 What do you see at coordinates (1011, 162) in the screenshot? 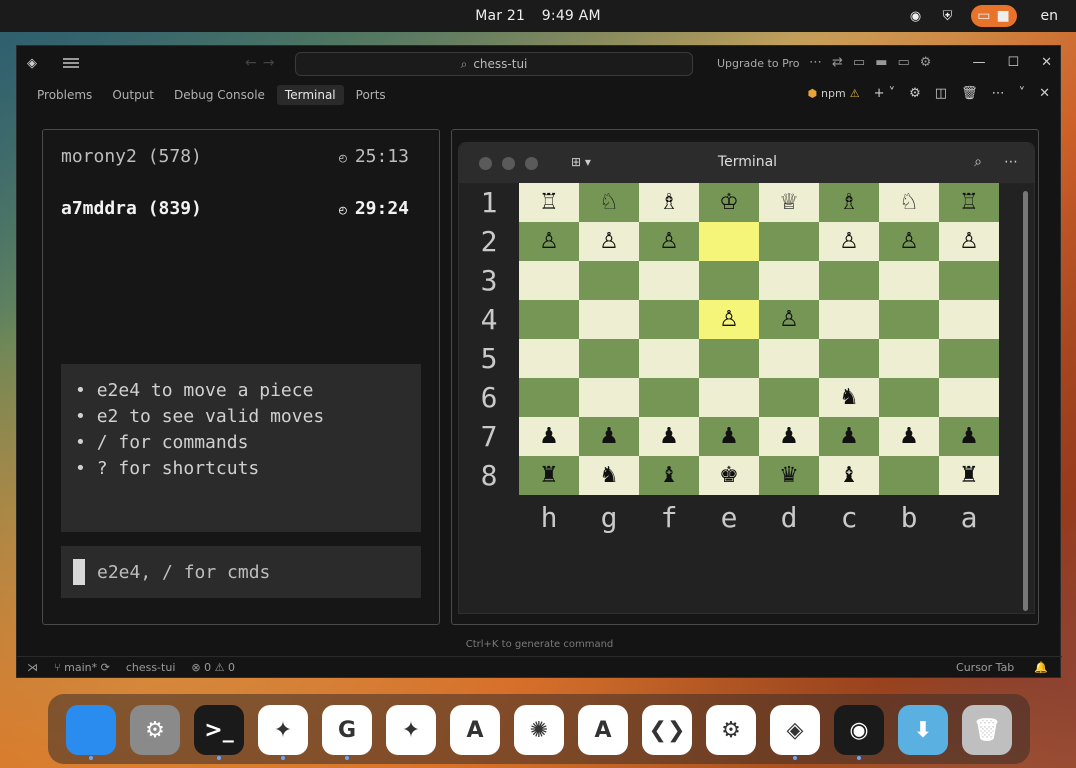
I see `menu-icon: ⋯` at bounding box center [1011, 162].